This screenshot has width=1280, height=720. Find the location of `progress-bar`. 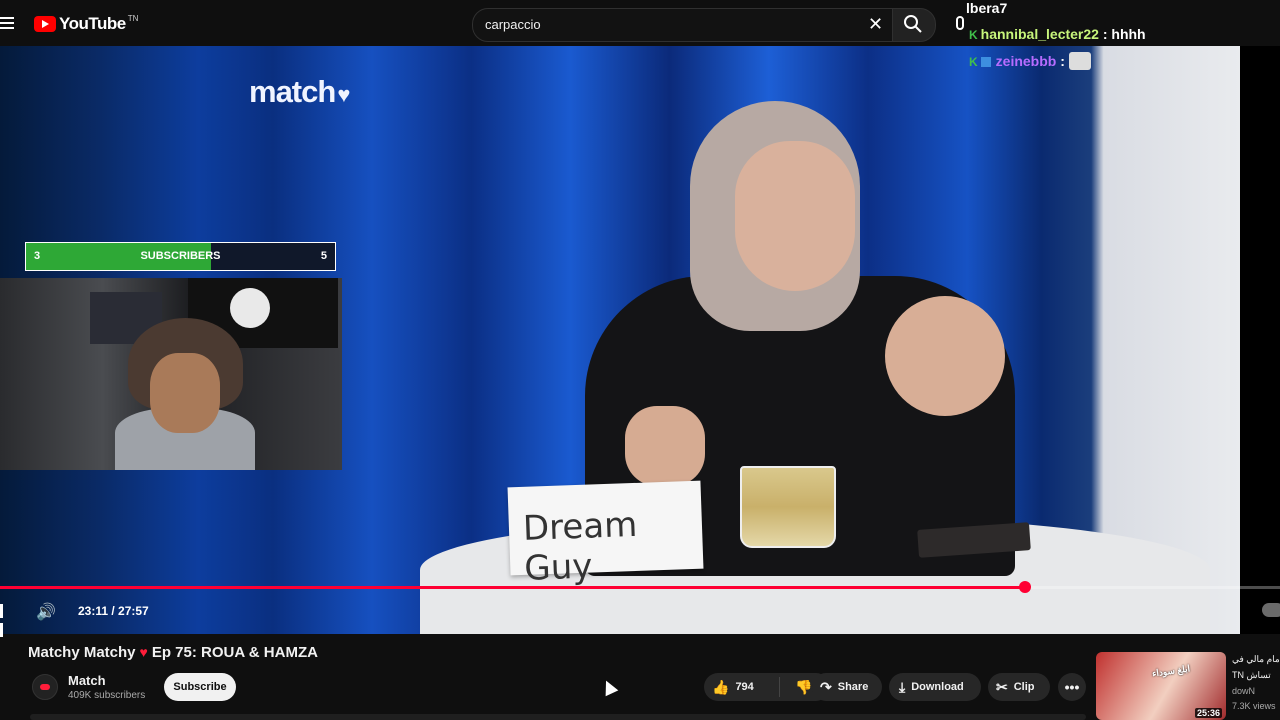

progress-bar is located at coordinates (640, 587).